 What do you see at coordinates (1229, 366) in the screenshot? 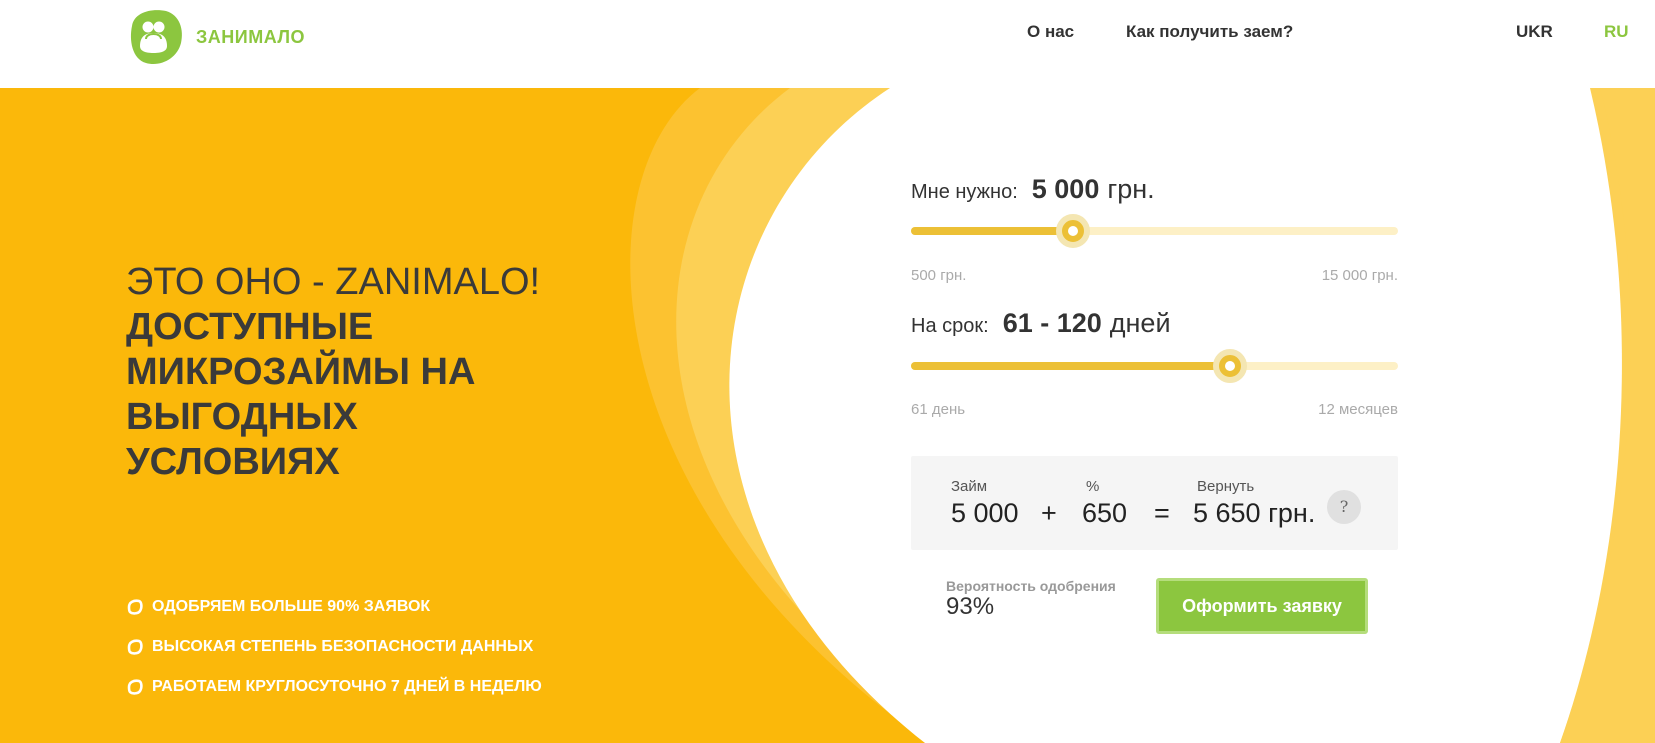
I see `term-slider-thumb` at bounding box center [1229, 366].